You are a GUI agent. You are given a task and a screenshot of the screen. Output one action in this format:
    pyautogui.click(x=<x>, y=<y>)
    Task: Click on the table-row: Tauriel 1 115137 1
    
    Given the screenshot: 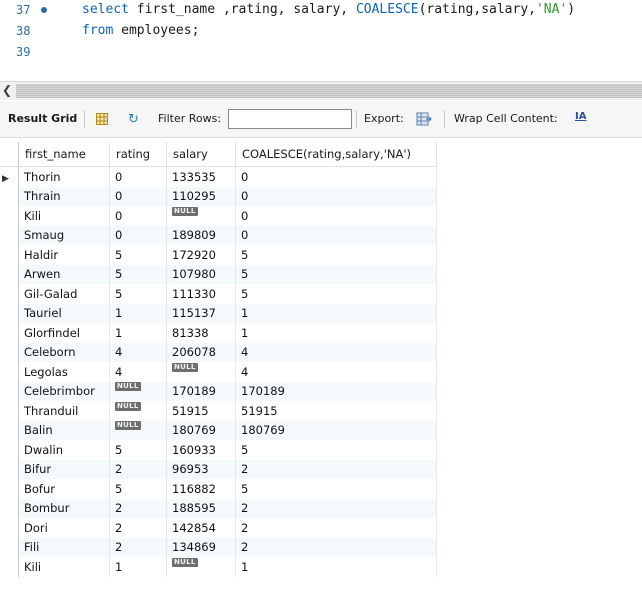 What is the action you would take?
    pyautogui.click(x=218, y=313)
    